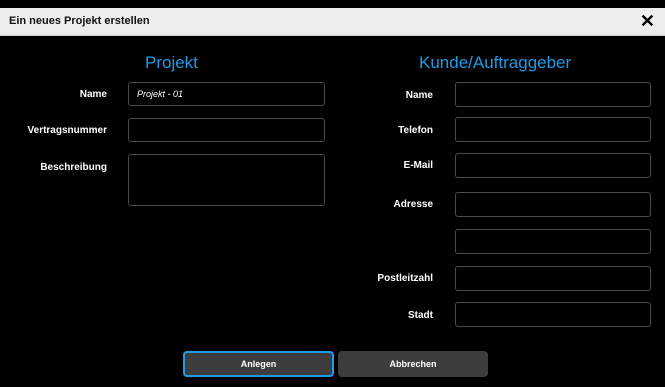  What do you see at coordinates (553, 129) in the screenshot?
I see `phone-input` at bounding box center [553, 129].